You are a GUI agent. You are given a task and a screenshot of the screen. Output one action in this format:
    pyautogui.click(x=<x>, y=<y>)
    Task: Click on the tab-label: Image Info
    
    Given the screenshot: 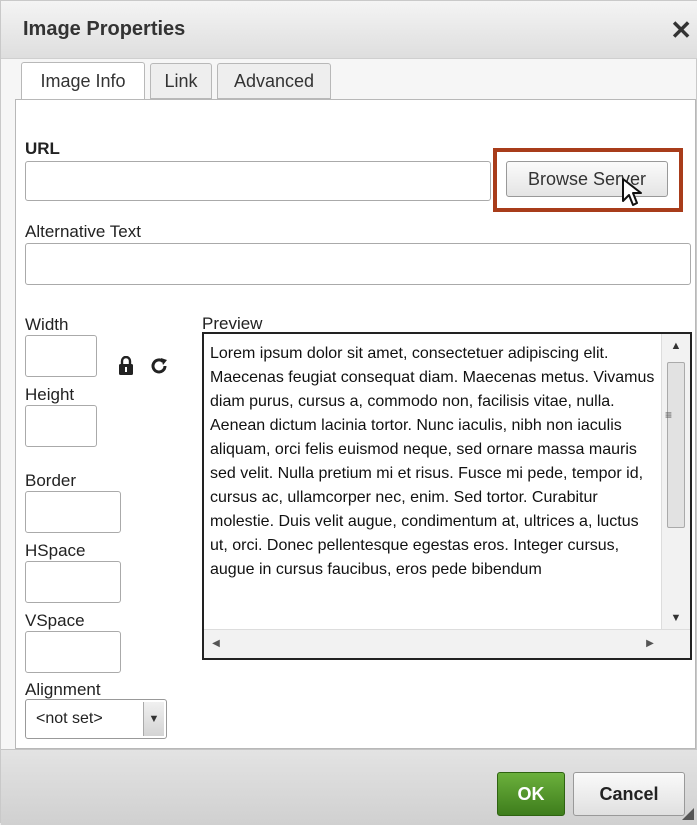 What is the action you would take?
    pyautogui.click(x=83, y=81)
    